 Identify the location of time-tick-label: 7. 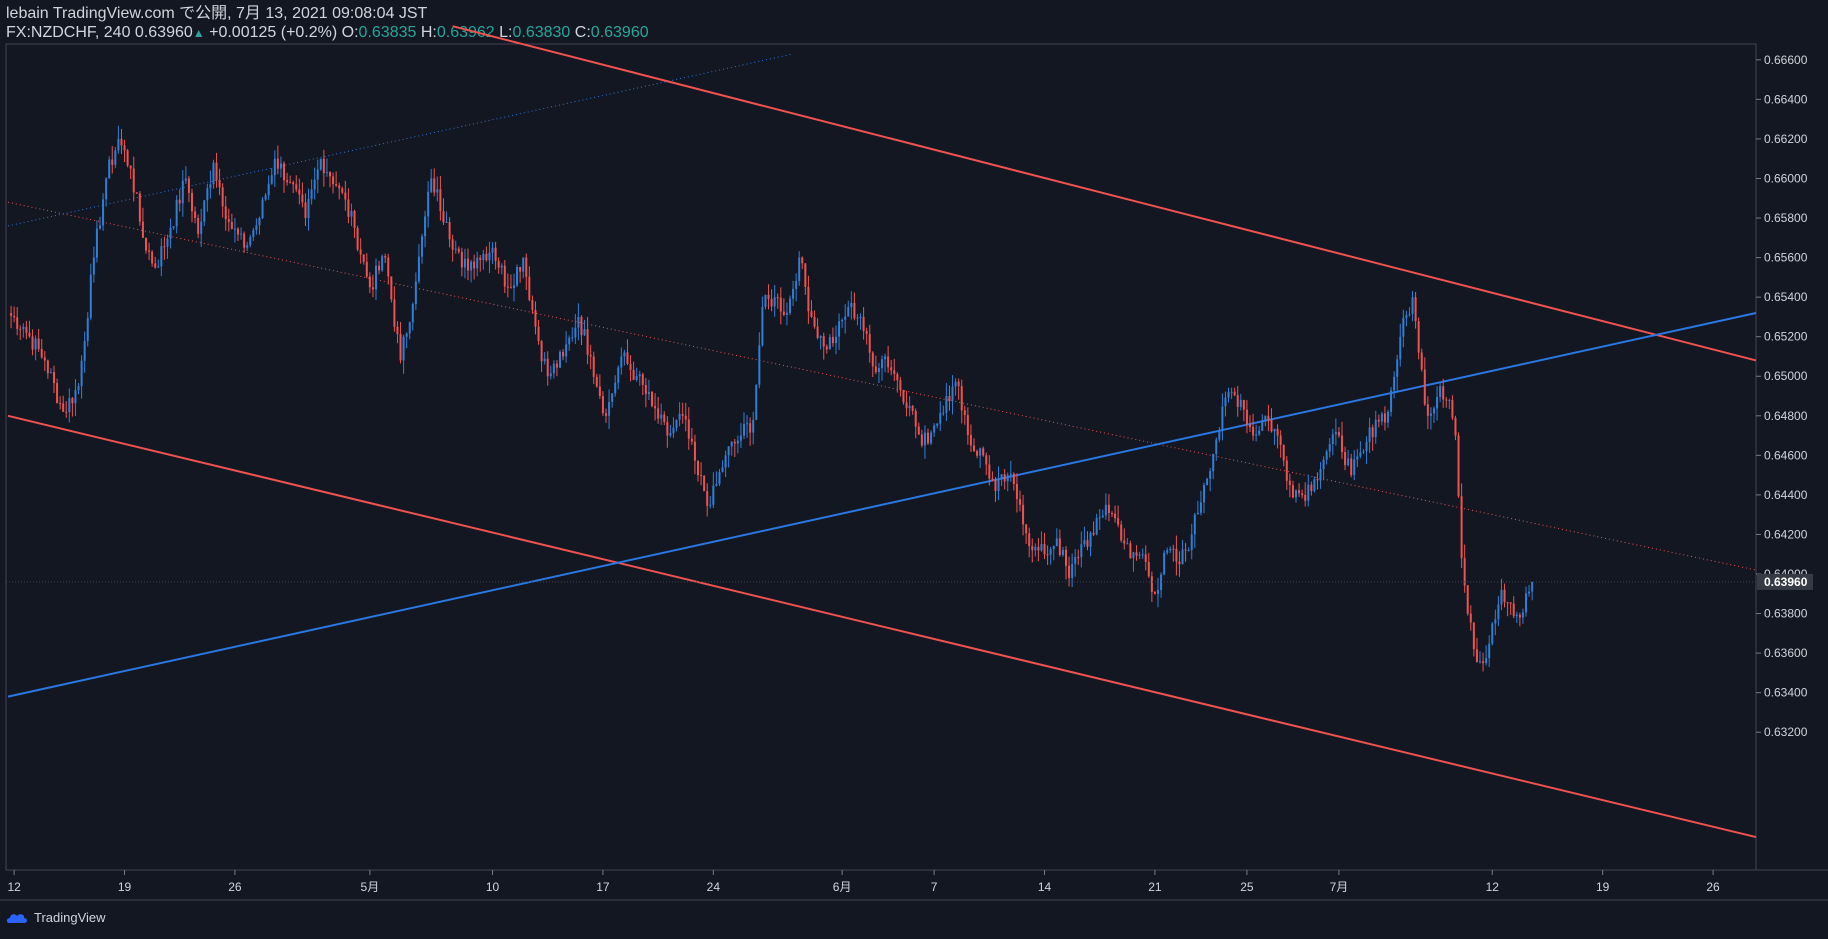
(934, 887).